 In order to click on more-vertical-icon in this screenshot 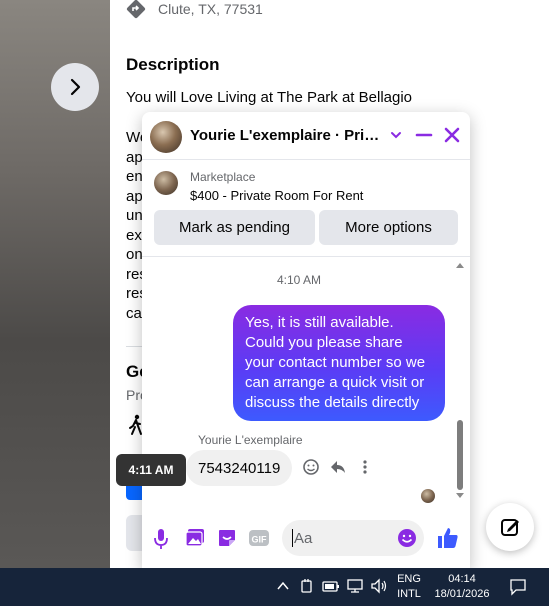, I will do `click(365, 467)`.